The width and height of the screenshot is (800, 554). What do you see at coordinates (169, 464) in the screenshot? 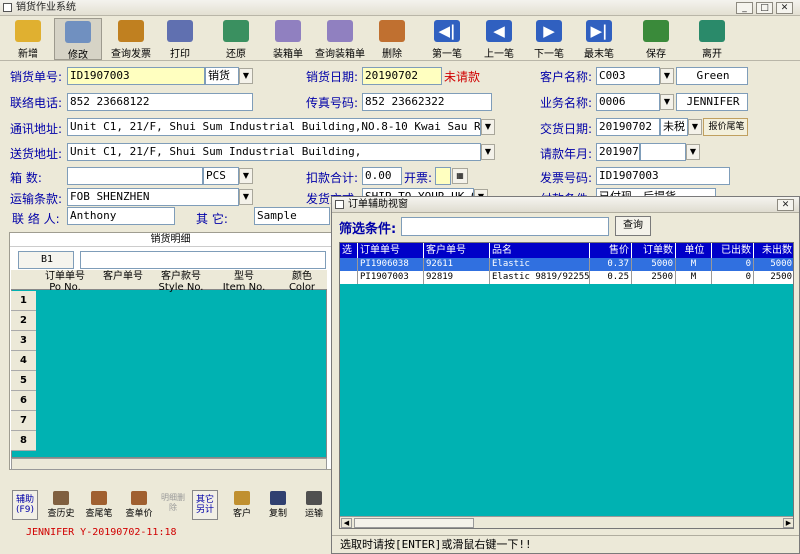
I see `detail-horizontal-scrollbar` at bounding box center [169, 464].